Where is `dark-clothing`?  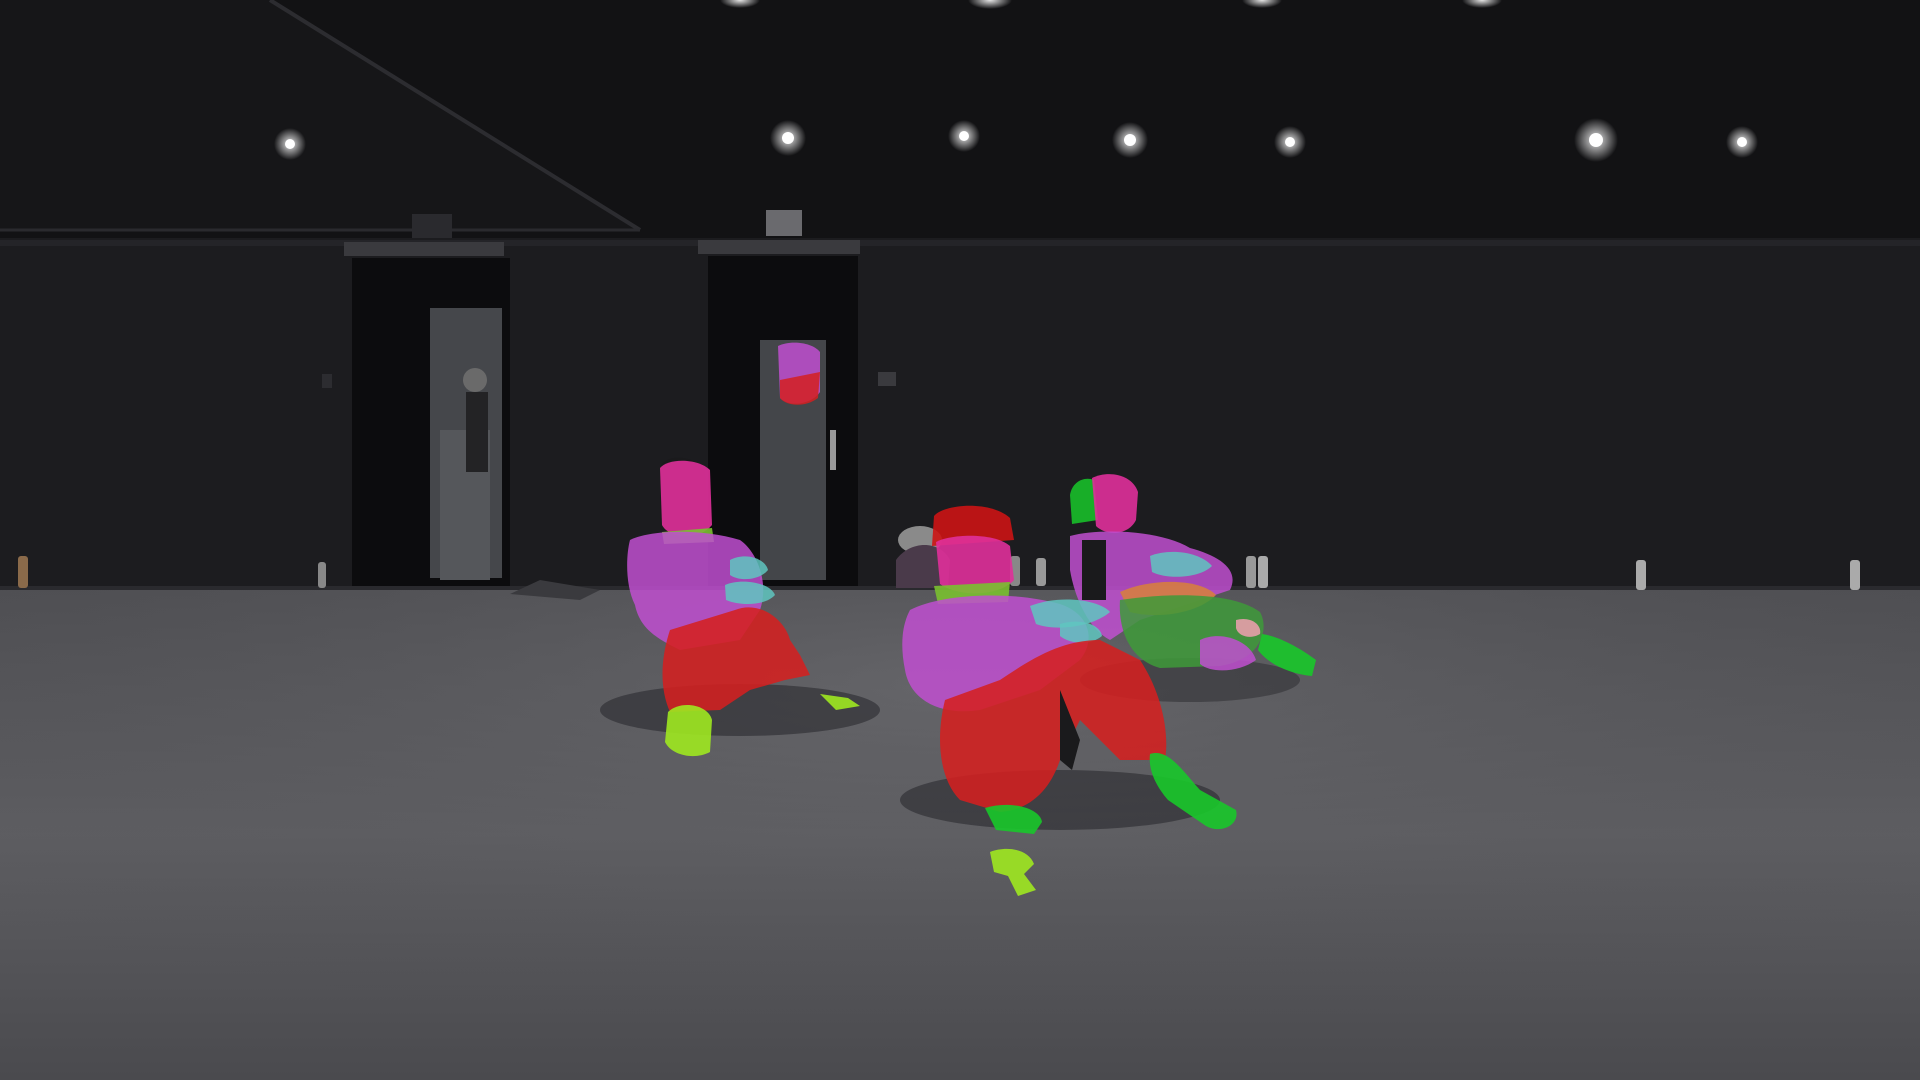 dark-clothing is located at coordinates (1094, 570).